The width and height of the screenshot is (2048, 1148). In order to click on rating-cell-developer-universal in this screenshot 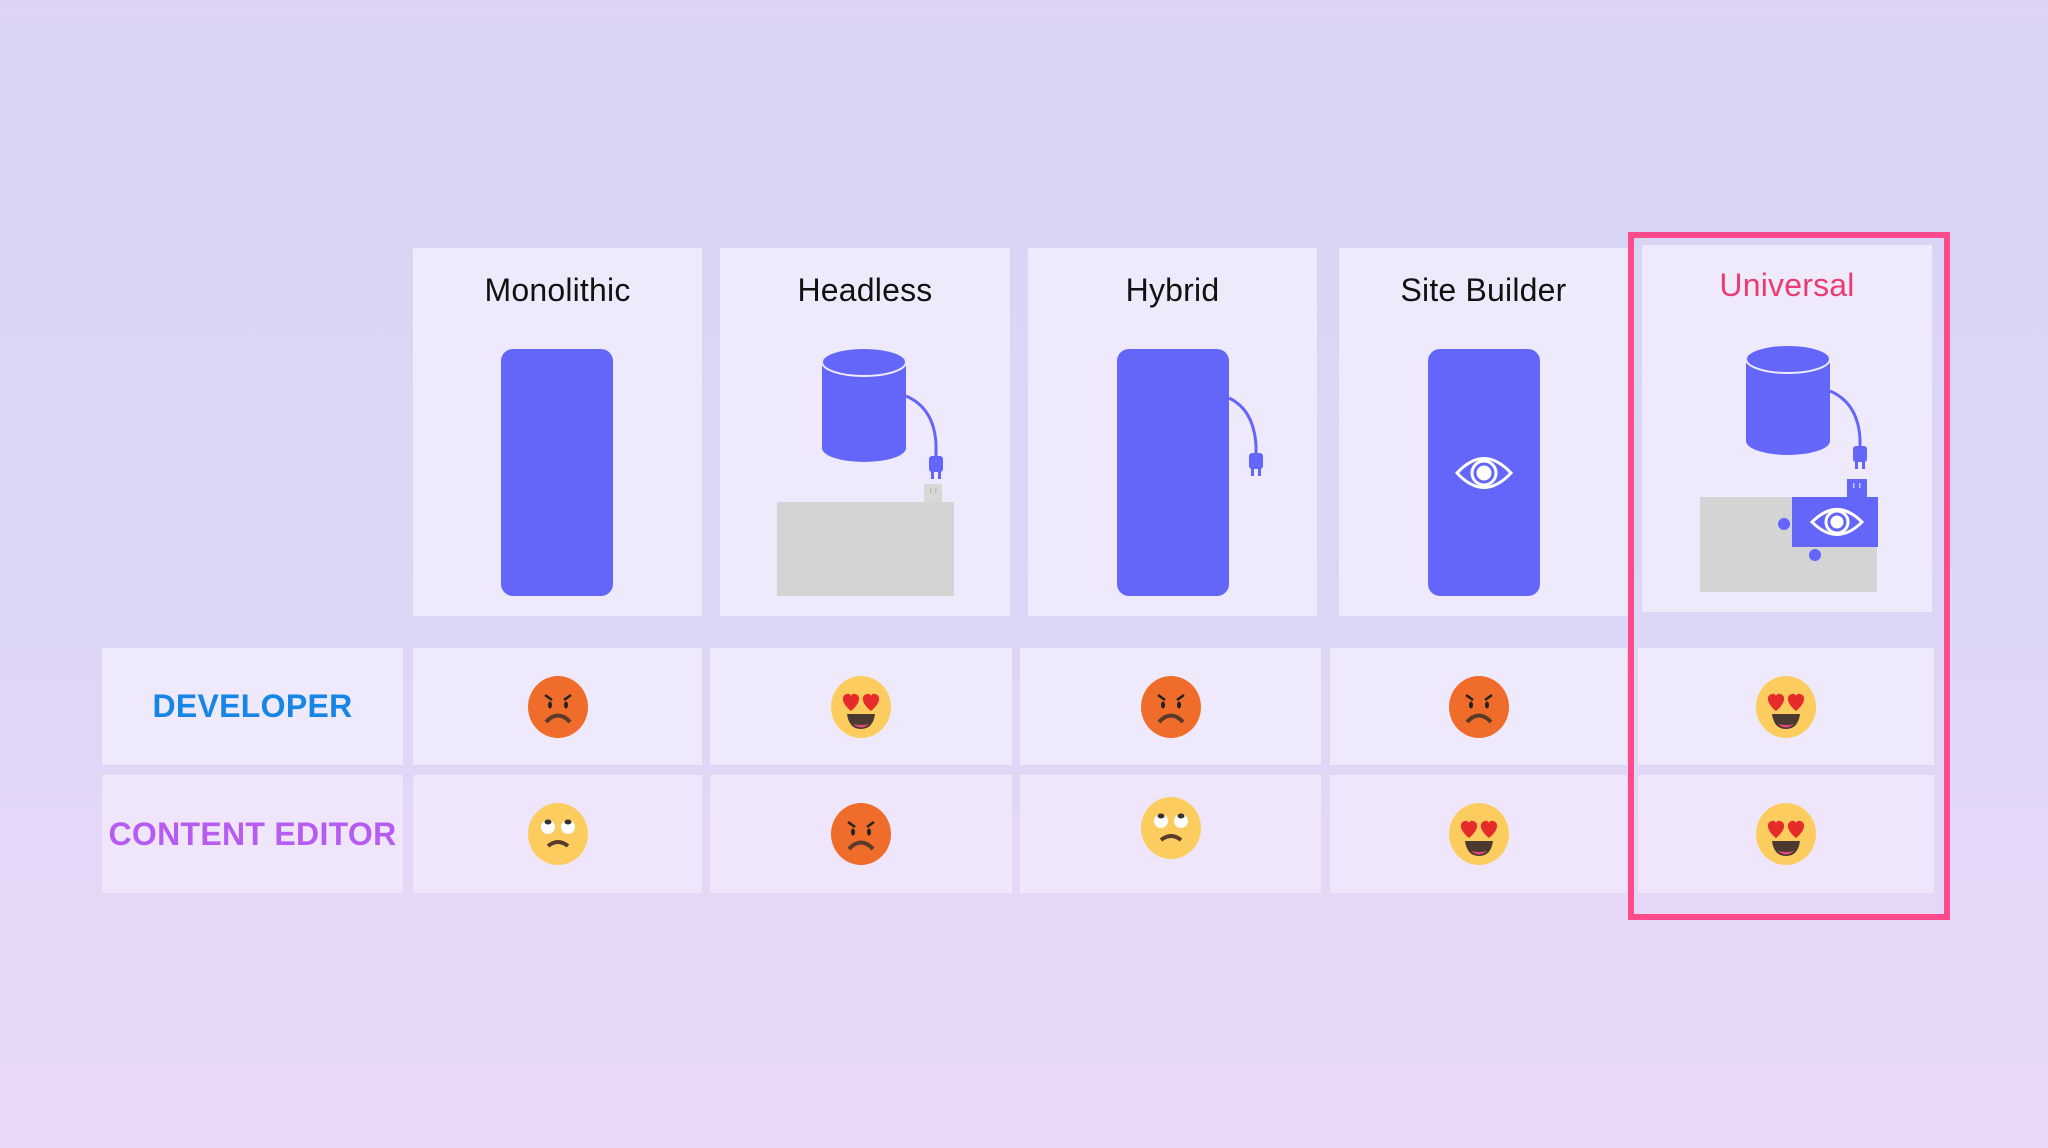, I will do `click(1786, 706)`.